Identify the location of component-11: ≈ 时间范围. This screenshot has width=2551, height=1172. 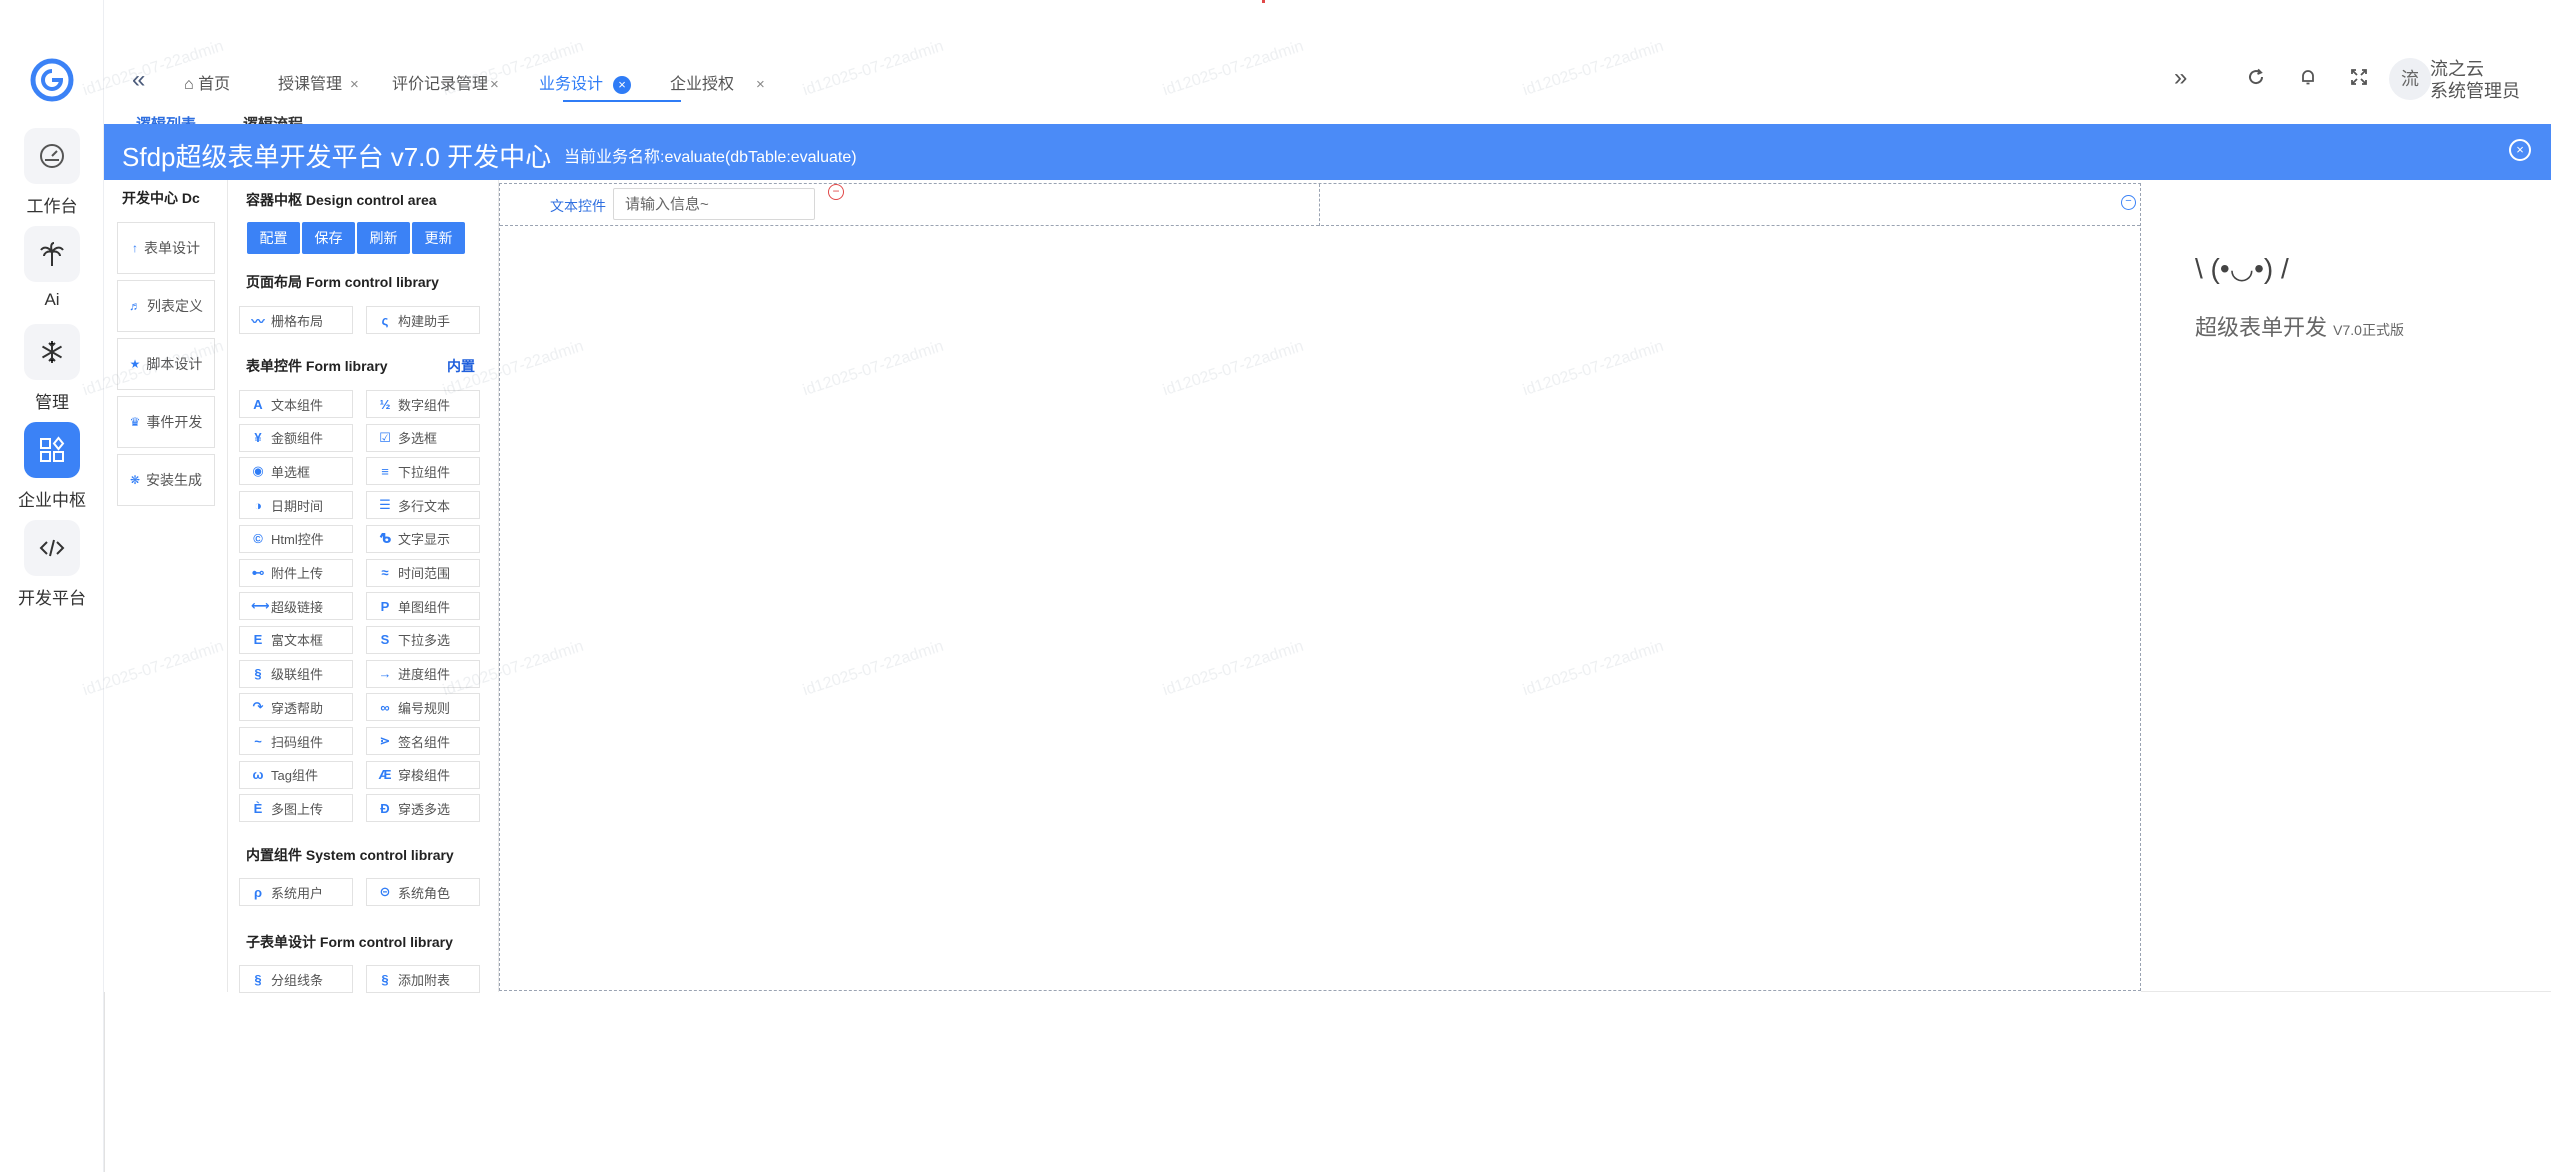
(423, 572).